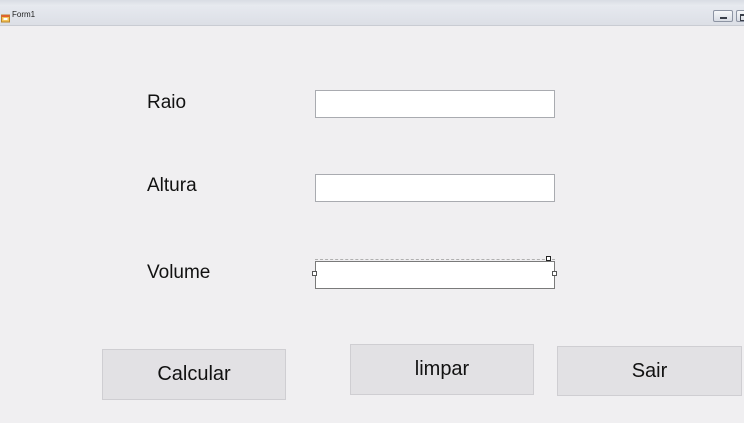  What do you see at coordinates (435, 188) in the screenshot?
I see `altura-input` at bounding box center [435, 188].